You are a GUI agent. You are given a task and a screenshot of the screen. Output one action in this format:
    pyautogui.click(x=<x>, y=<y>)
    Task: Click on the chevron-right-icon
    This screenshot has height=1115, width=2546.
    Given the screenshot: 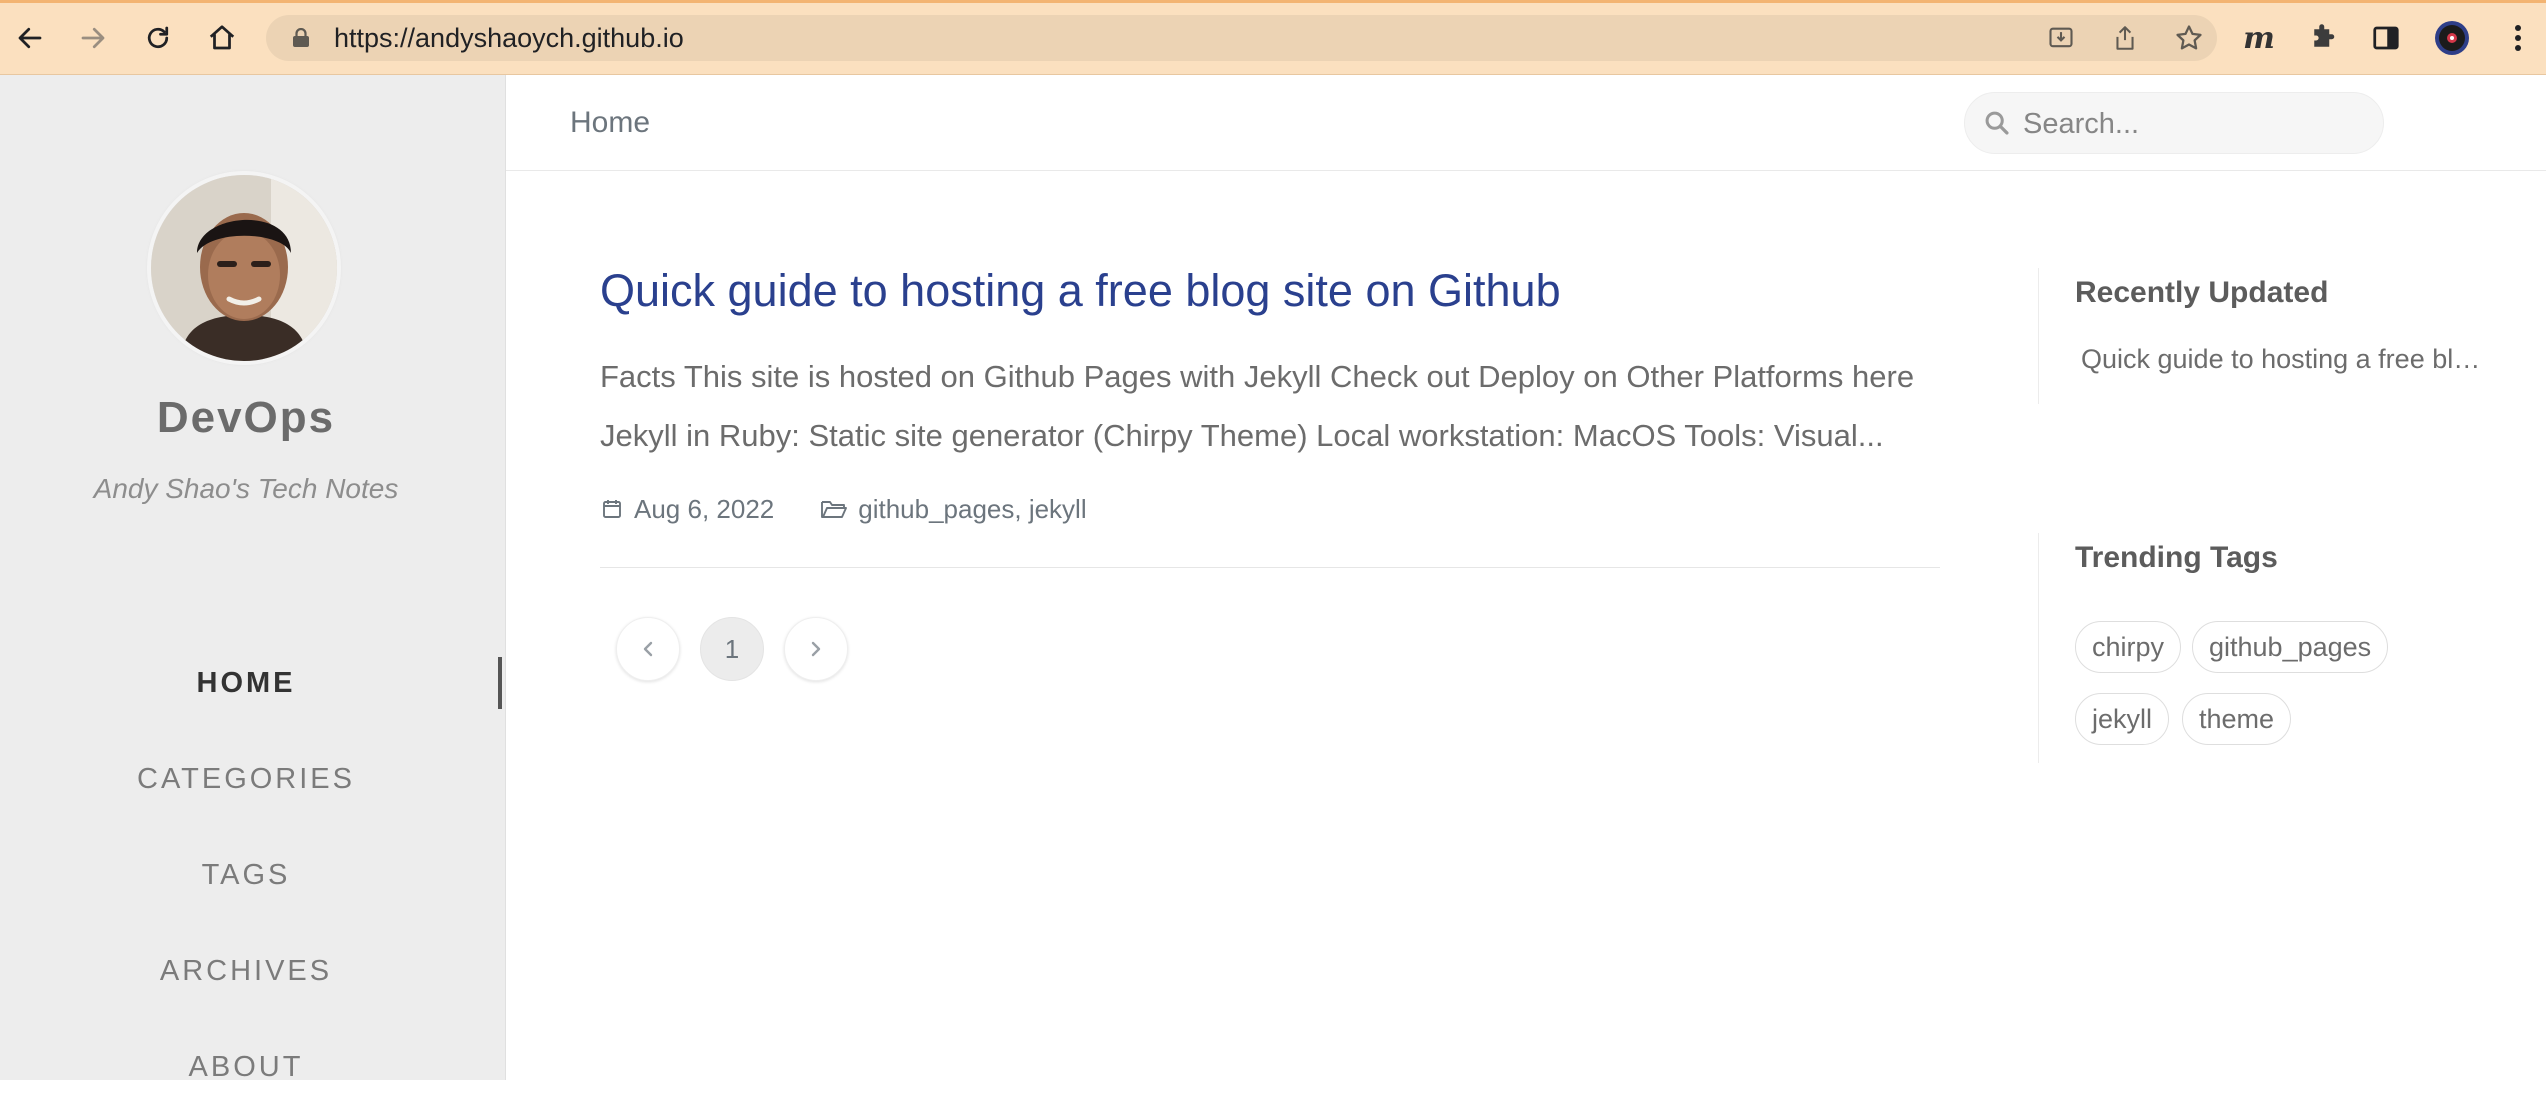 What is the action you would take?
    pyautogui.click(x=816, y=649)
    